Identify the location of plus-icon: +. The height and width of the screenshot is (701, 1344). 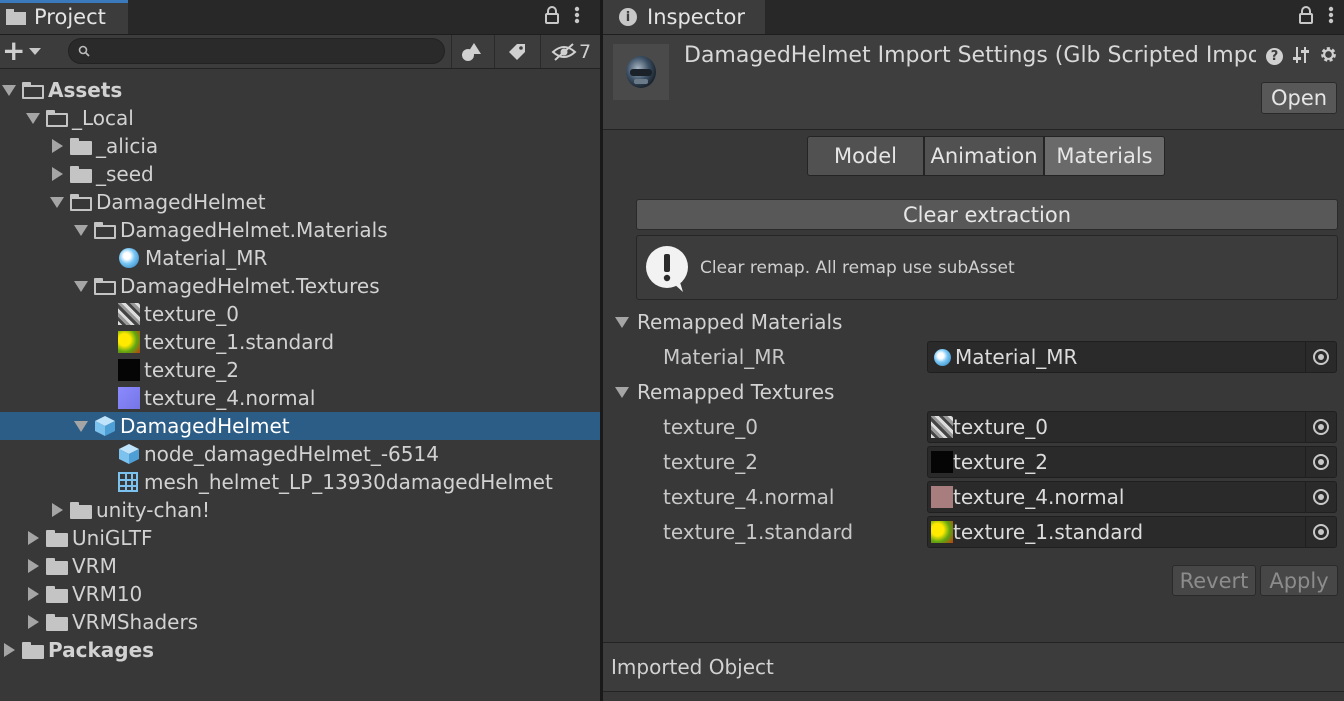
(14, 50).